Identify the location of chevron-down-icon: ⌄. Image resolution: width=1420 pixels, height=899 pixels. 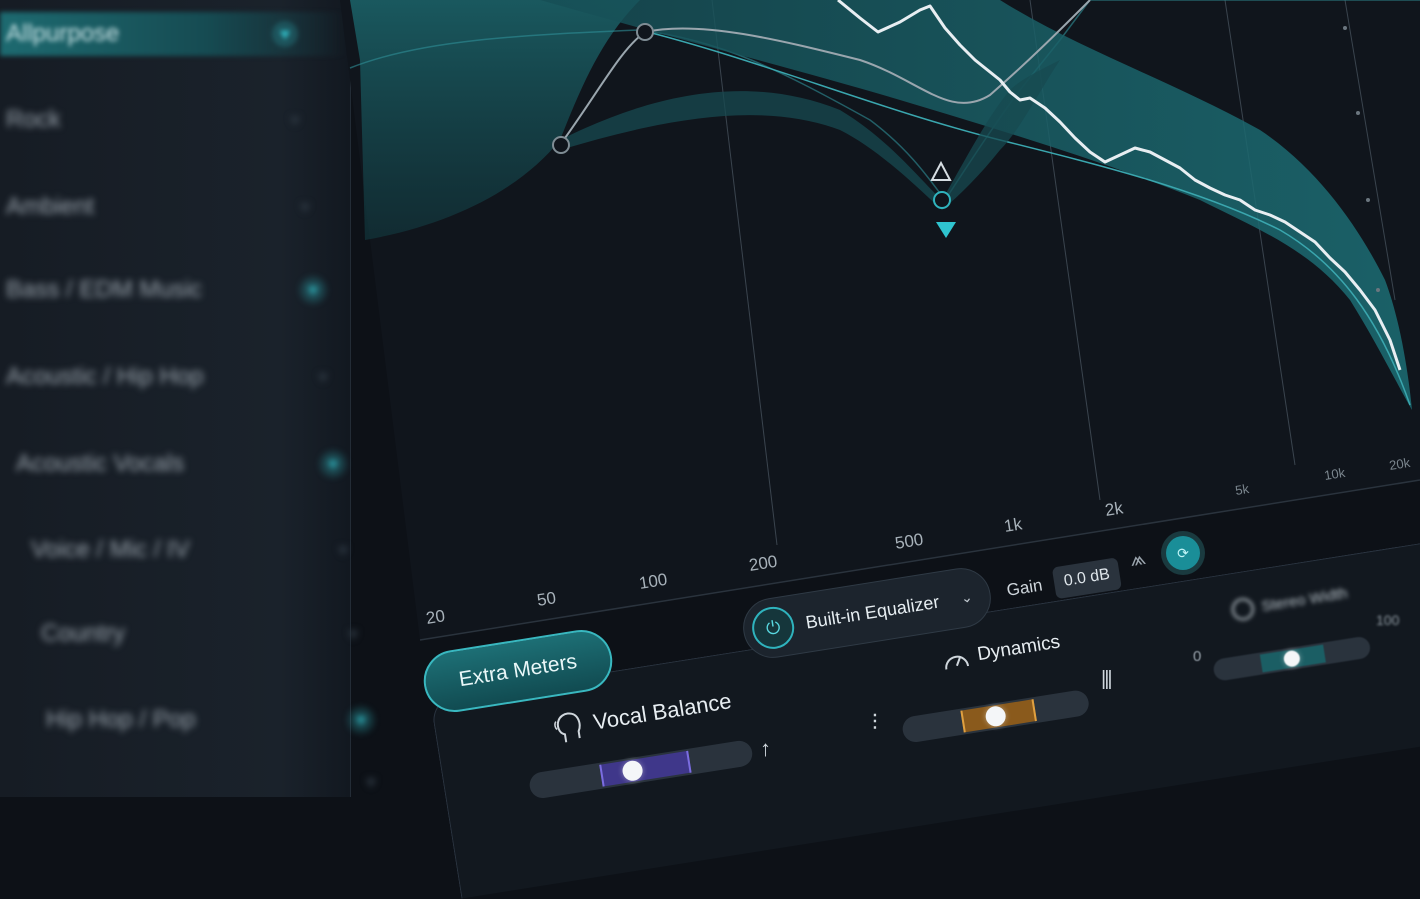
(967, 597).